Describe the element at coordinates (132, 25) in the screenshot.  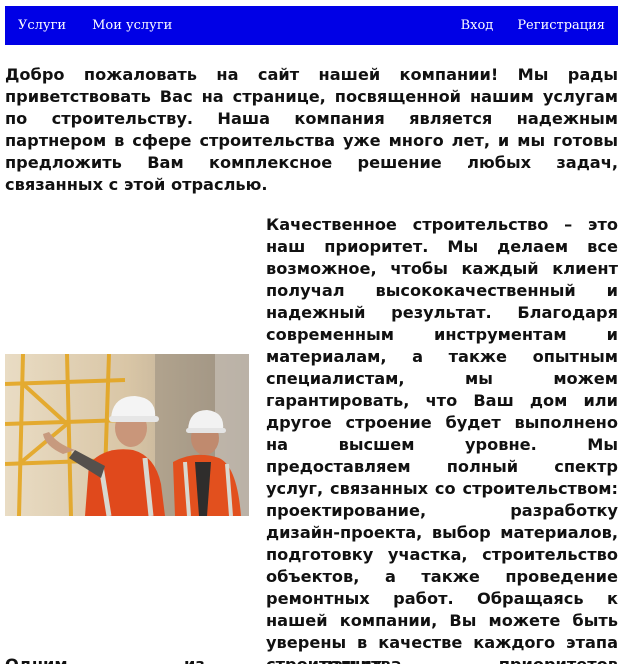
I see `nav-link-my-services: Мои услуги` at that location.